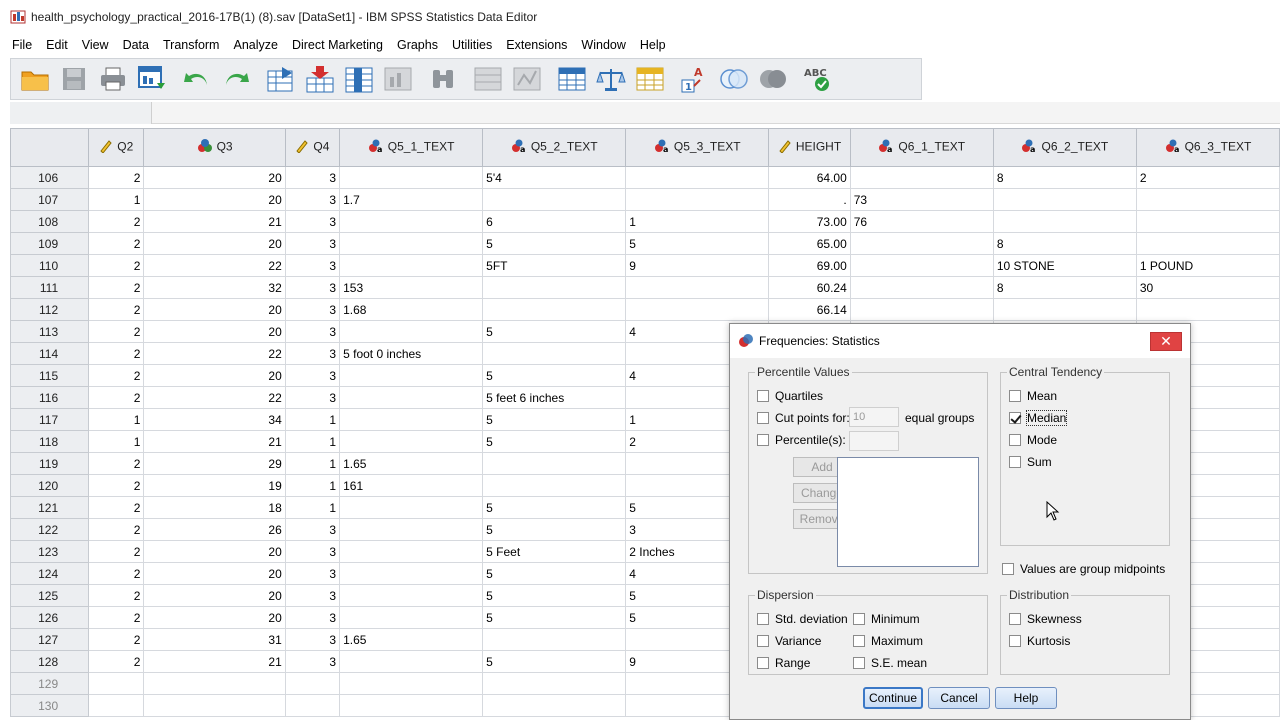 The height and width of the screenshot is (720, 1280). What do you see at coordinates (50, 551) in the screenshot?
I see `row-number: 123` at bounding box center [50, 551].